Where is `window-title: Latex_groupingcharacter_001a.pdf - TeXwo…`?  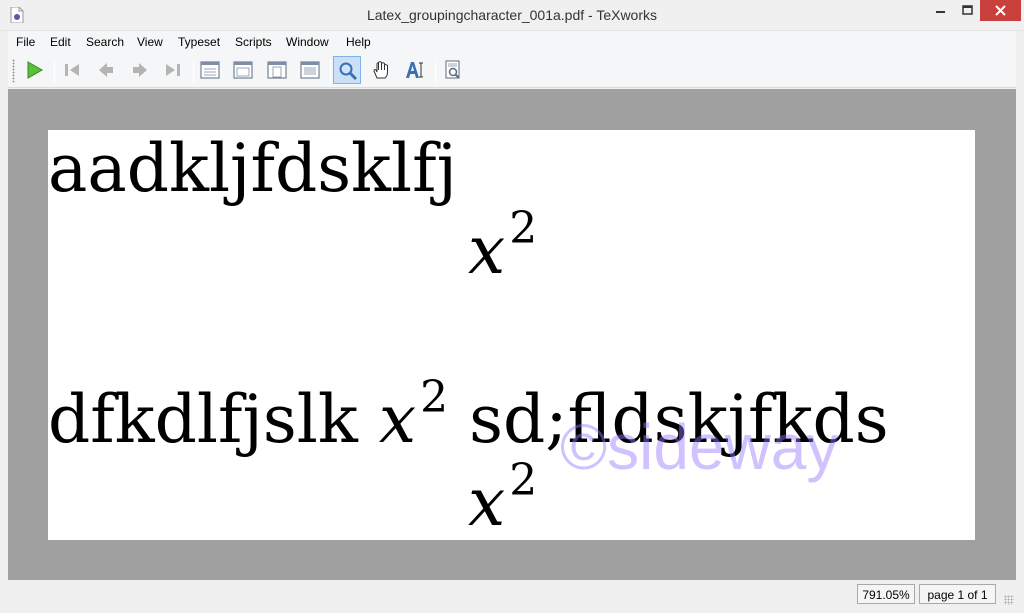 window-title: Latex_groupingcharacter_001a.pdf - TeXwo… is located at coordinates (512, 15).